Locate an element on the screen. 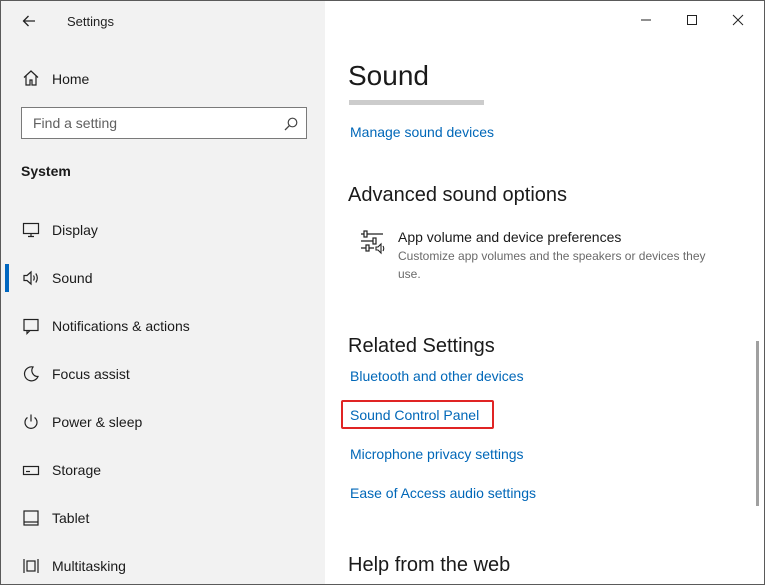  sidebar-item-multitasking: Multitasking is located at coordinates (163, 565).